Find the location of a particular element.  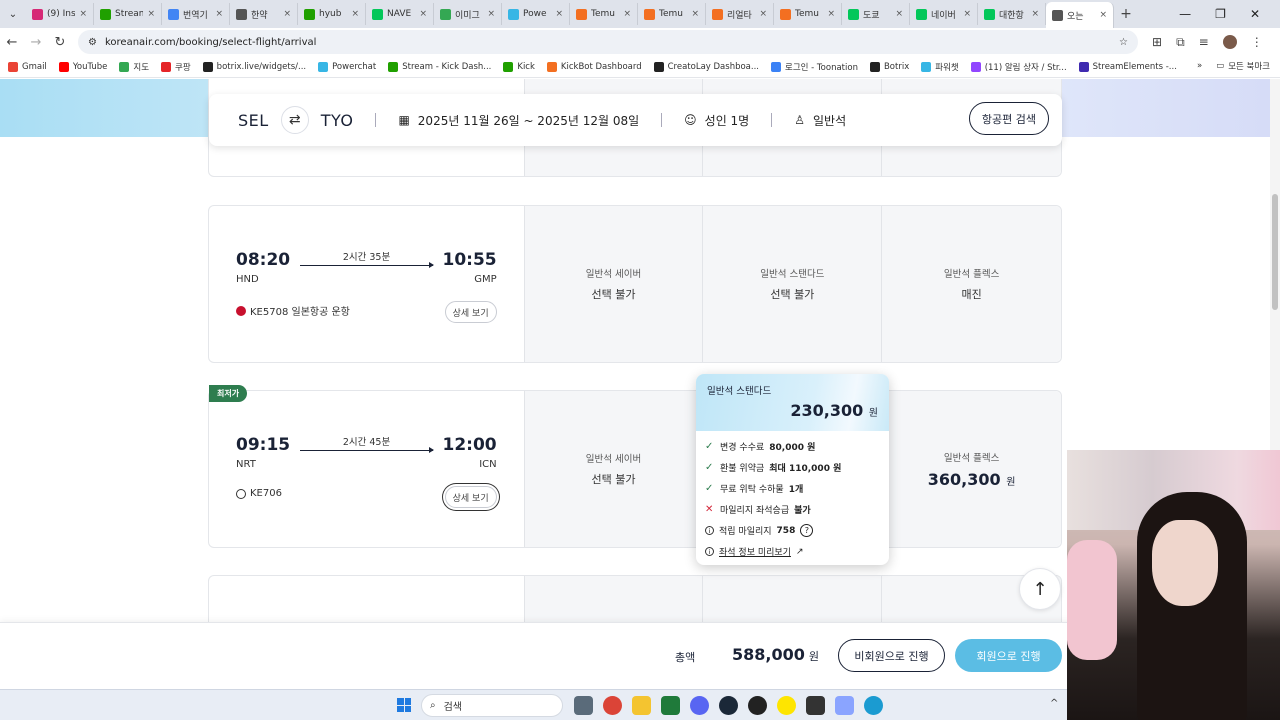

tab-search-icon: ⌄ is located at coordinates (13, 14).